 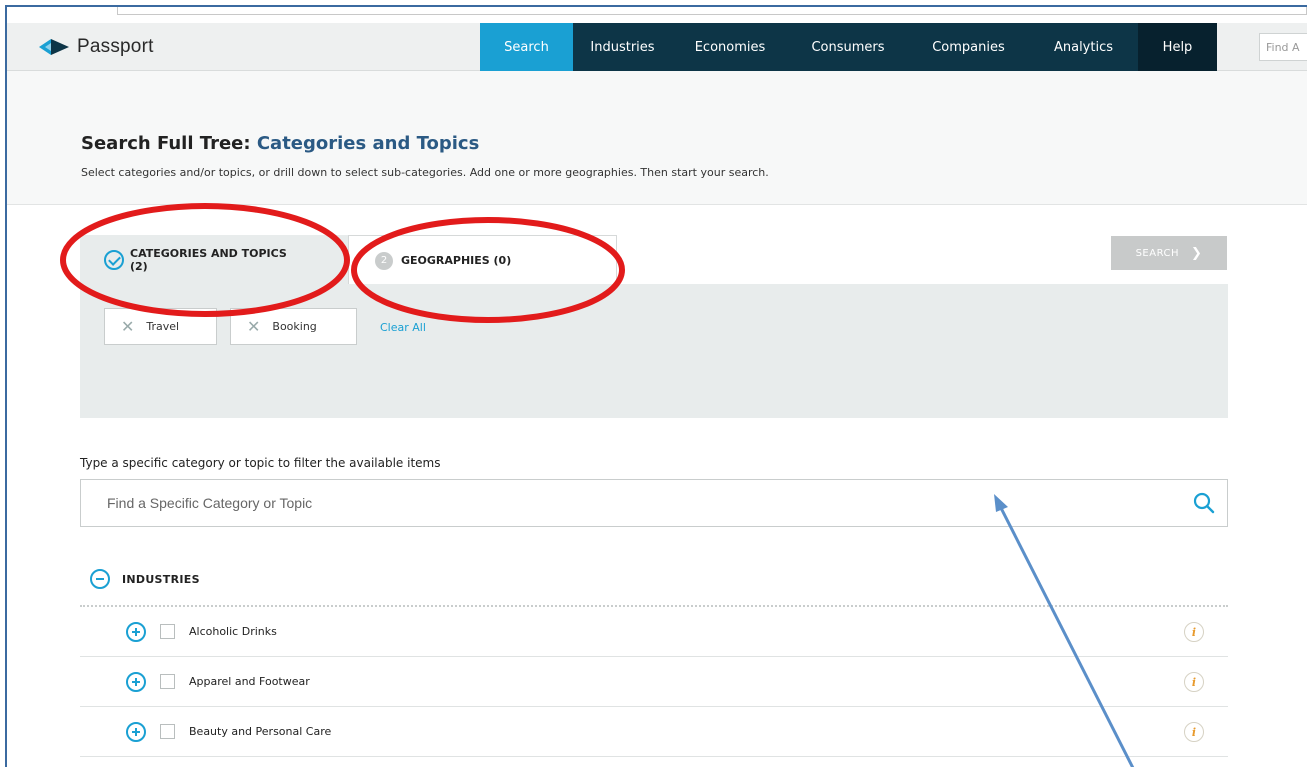 What do you see at coordinates (384, 260) in the screenshot?
I see `step-number-badge: 2` at bounding box center [384, 260].